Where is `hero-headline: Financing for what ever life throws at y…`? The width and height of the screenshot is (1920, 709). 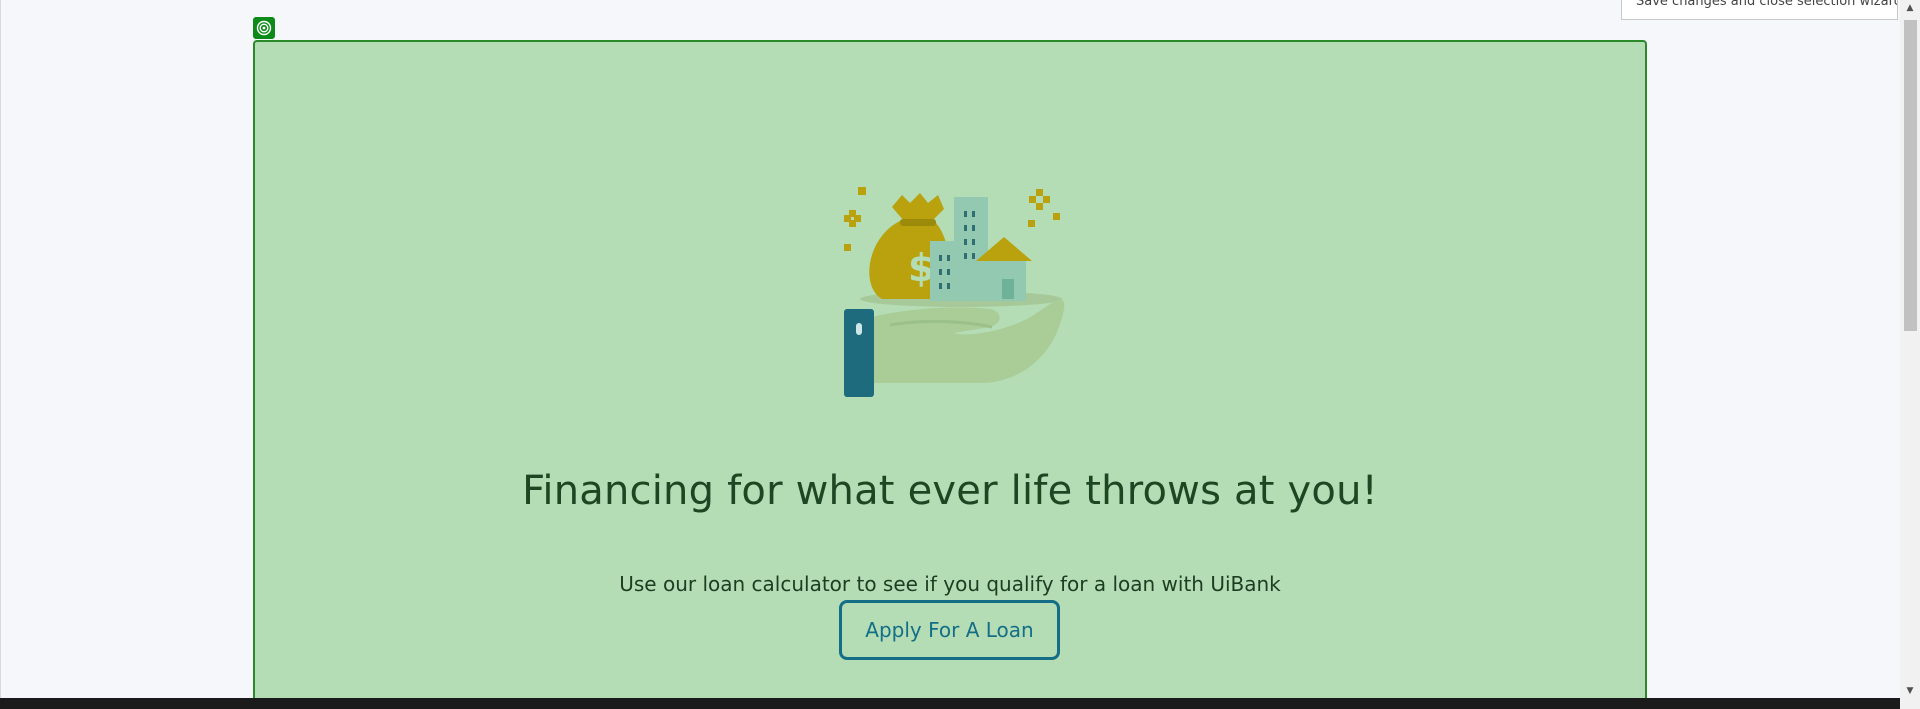 hero-headline: Financing for what ever life throws at y… is located at coordinates (950, 491).